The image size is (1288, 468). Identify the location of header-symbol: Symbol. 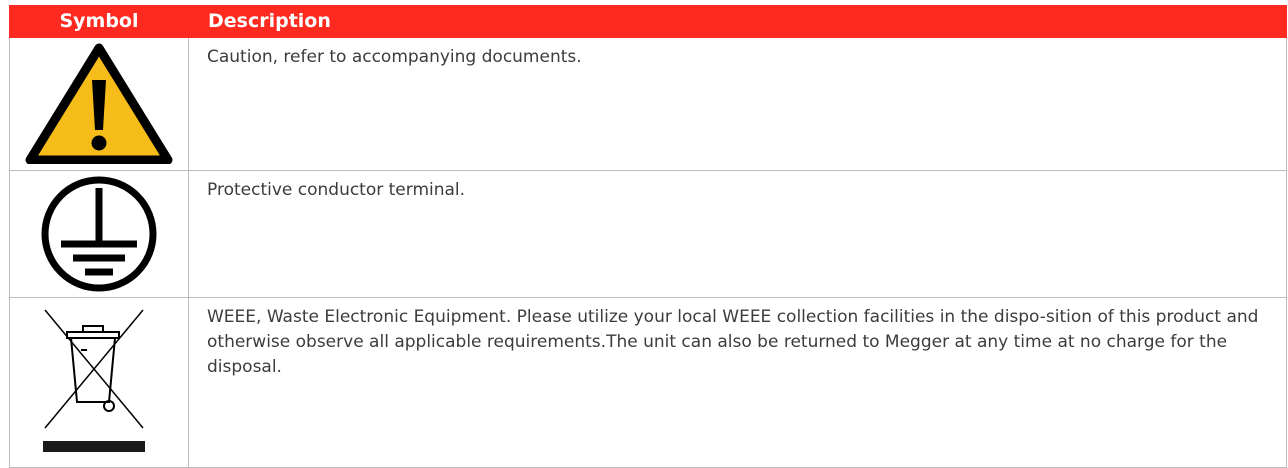
(99, 21).